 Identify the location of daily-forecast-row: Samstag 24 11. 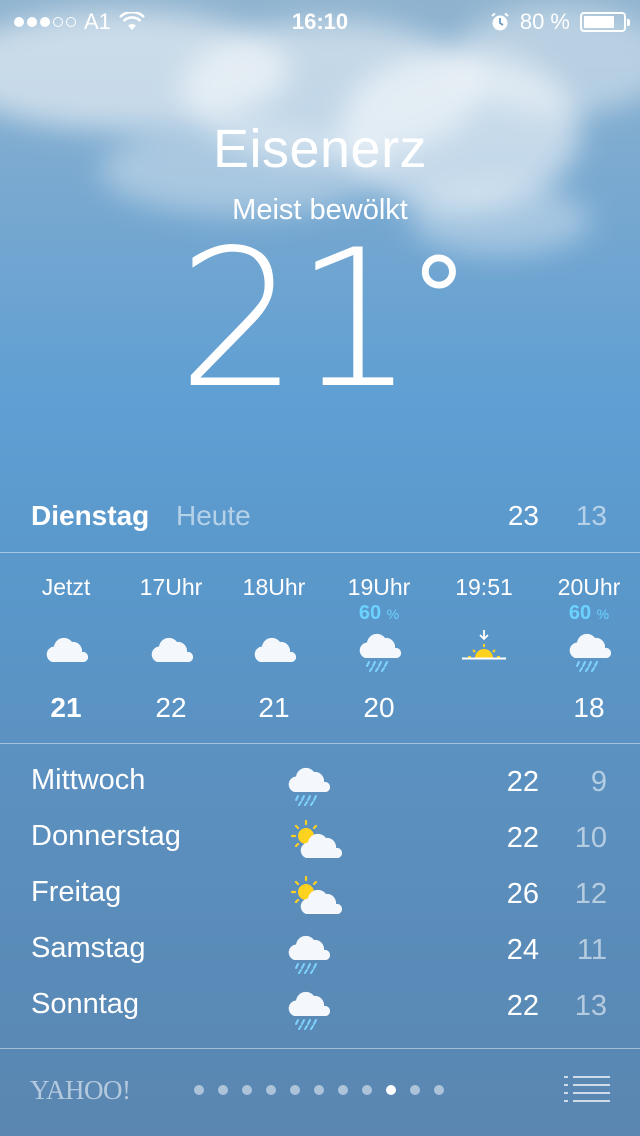
(320, 952).